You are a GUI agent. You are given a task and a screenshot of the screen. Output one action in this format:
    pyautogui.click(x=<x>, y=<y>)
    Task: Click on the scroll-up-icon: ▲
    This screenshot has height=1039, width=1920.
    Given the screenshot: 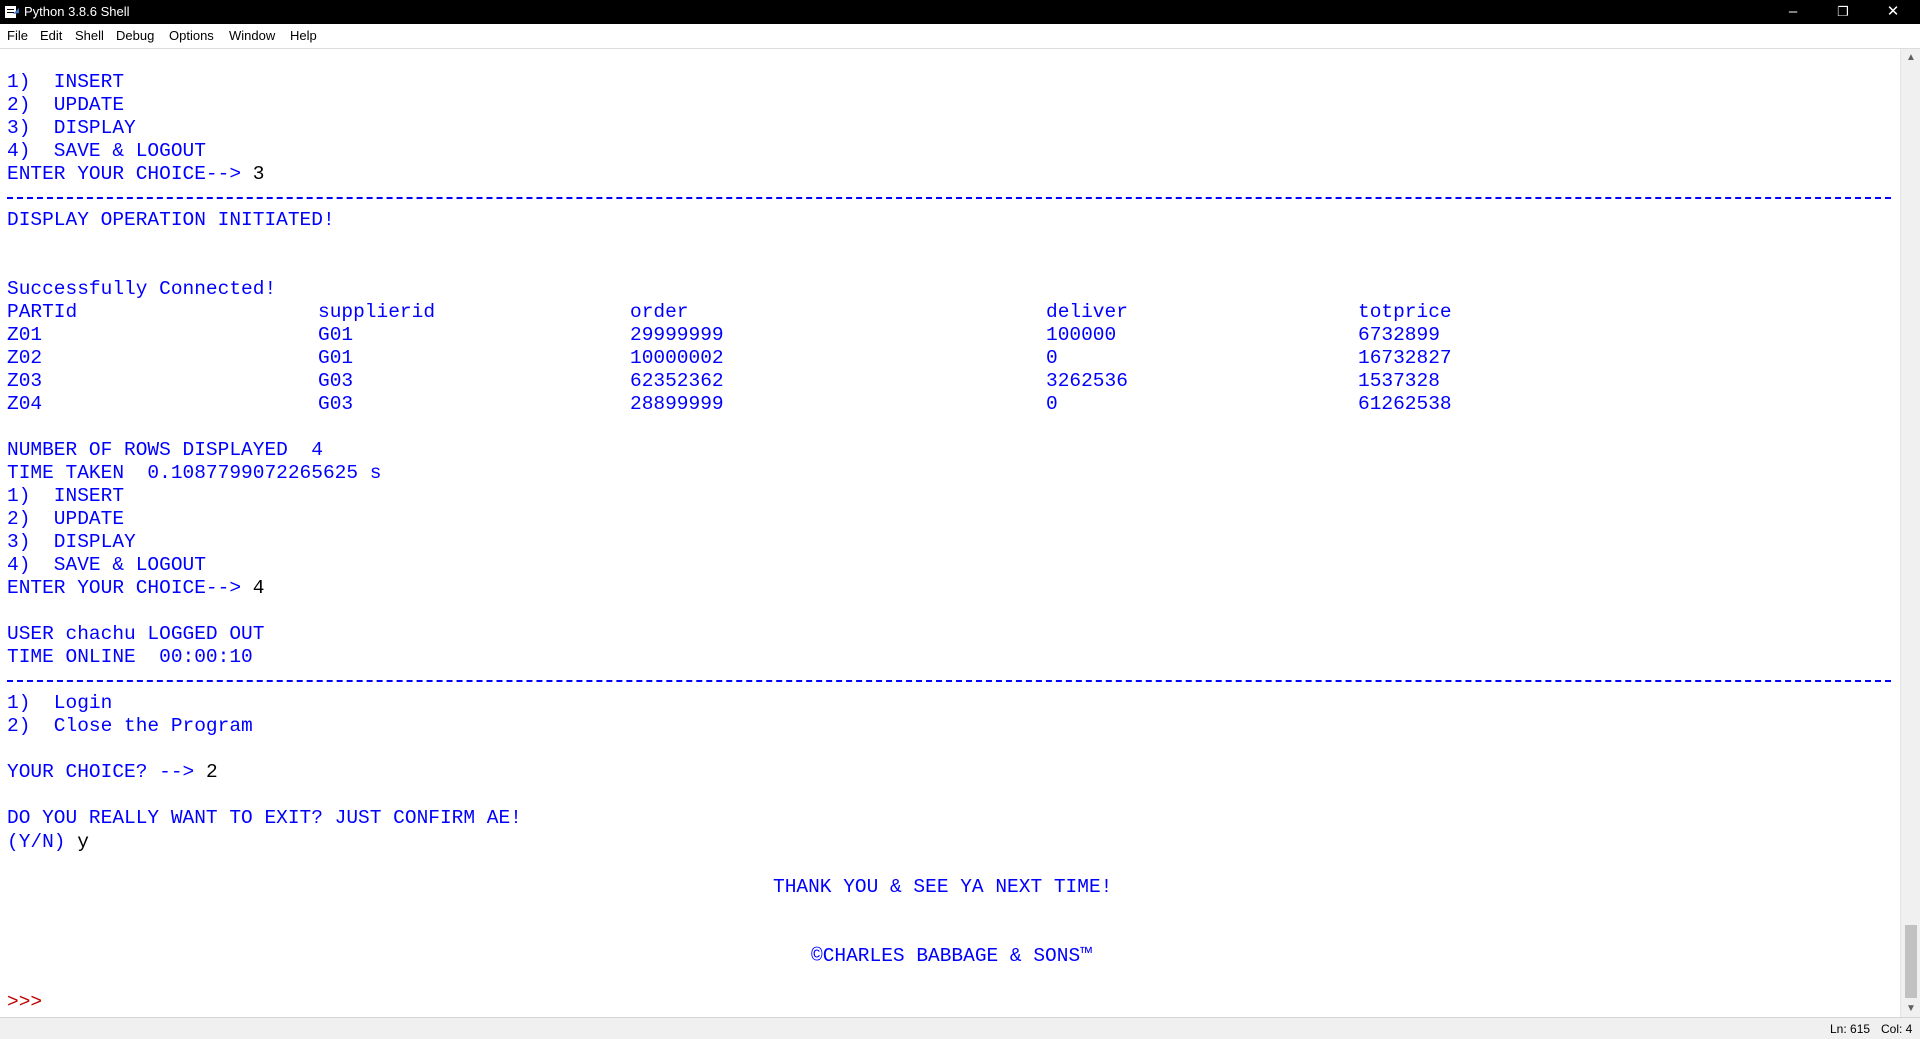 What is the action you would take?
    pyautogui.click(x=1910, y=57)
    